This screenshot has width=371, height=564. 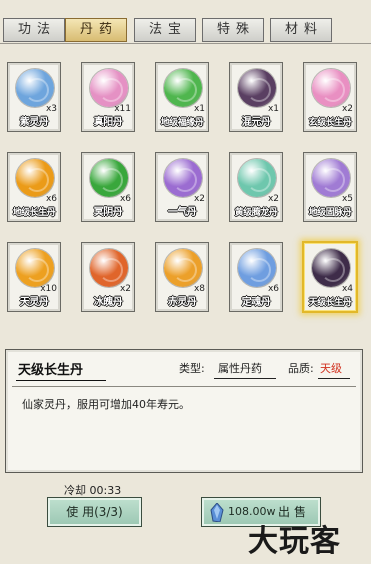 I want to click on item-name: 混元丹, so click(x=256, y=122).